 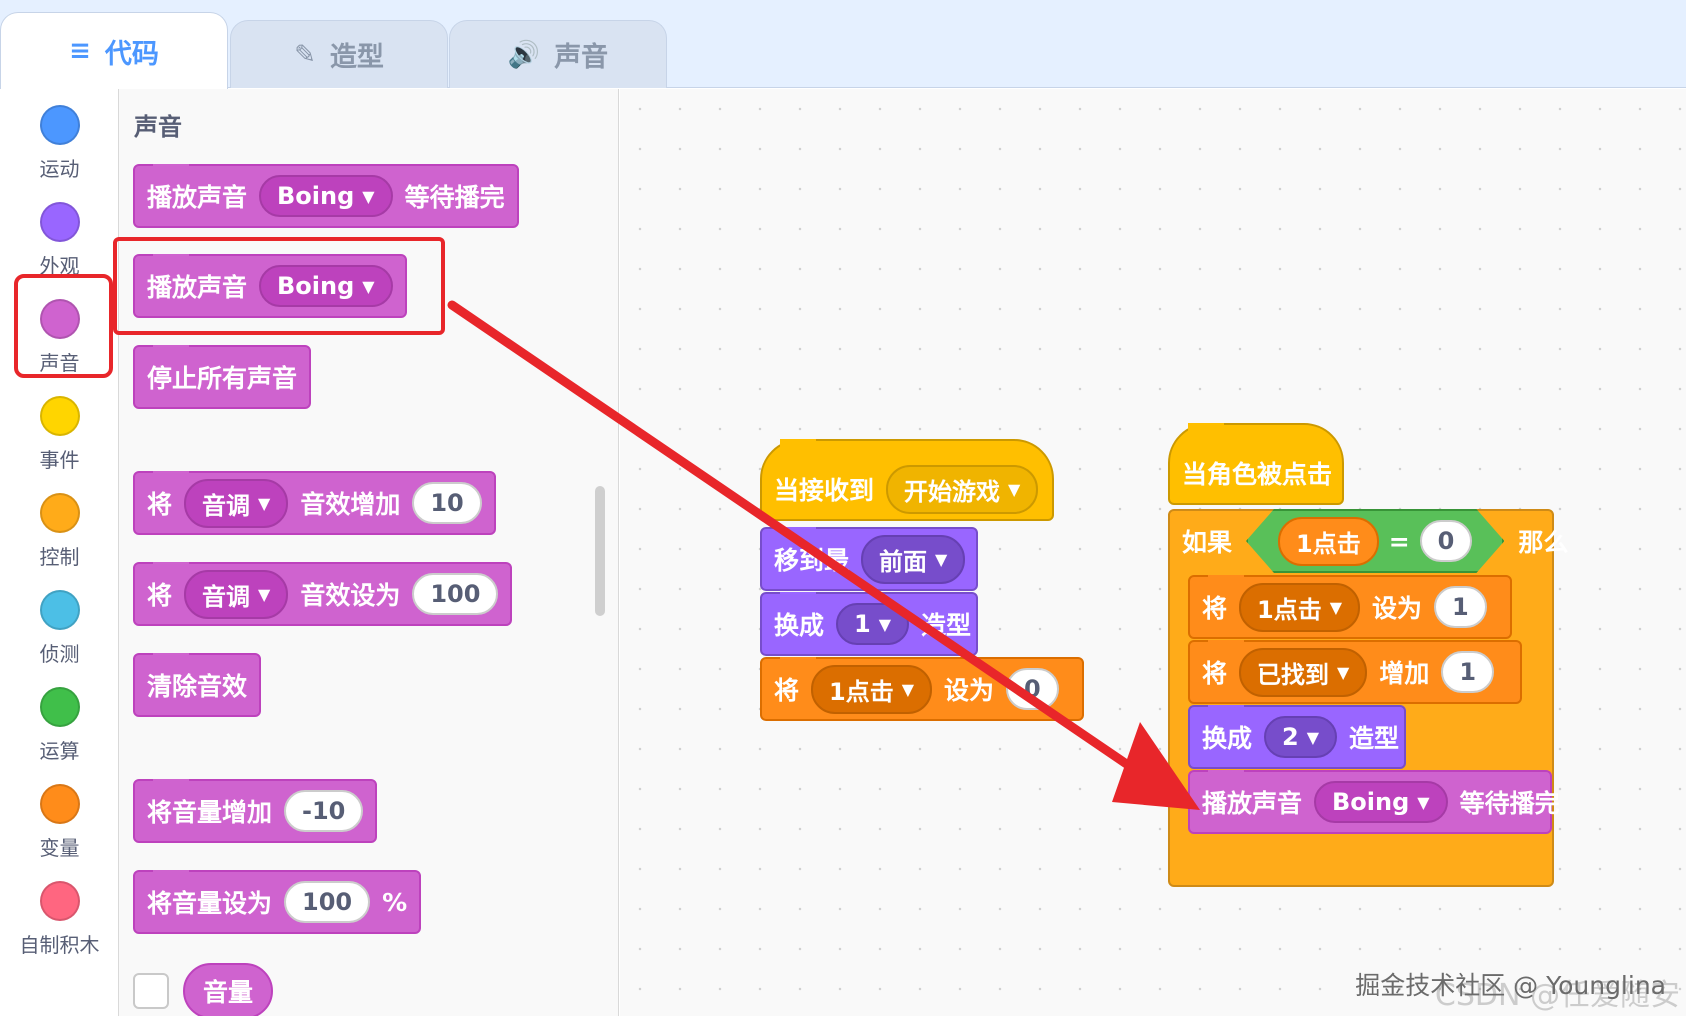 What do you see at coordinates (59, 125) in the screenshot?
I see `motion-color-icon` at bounding box center [59, 125].